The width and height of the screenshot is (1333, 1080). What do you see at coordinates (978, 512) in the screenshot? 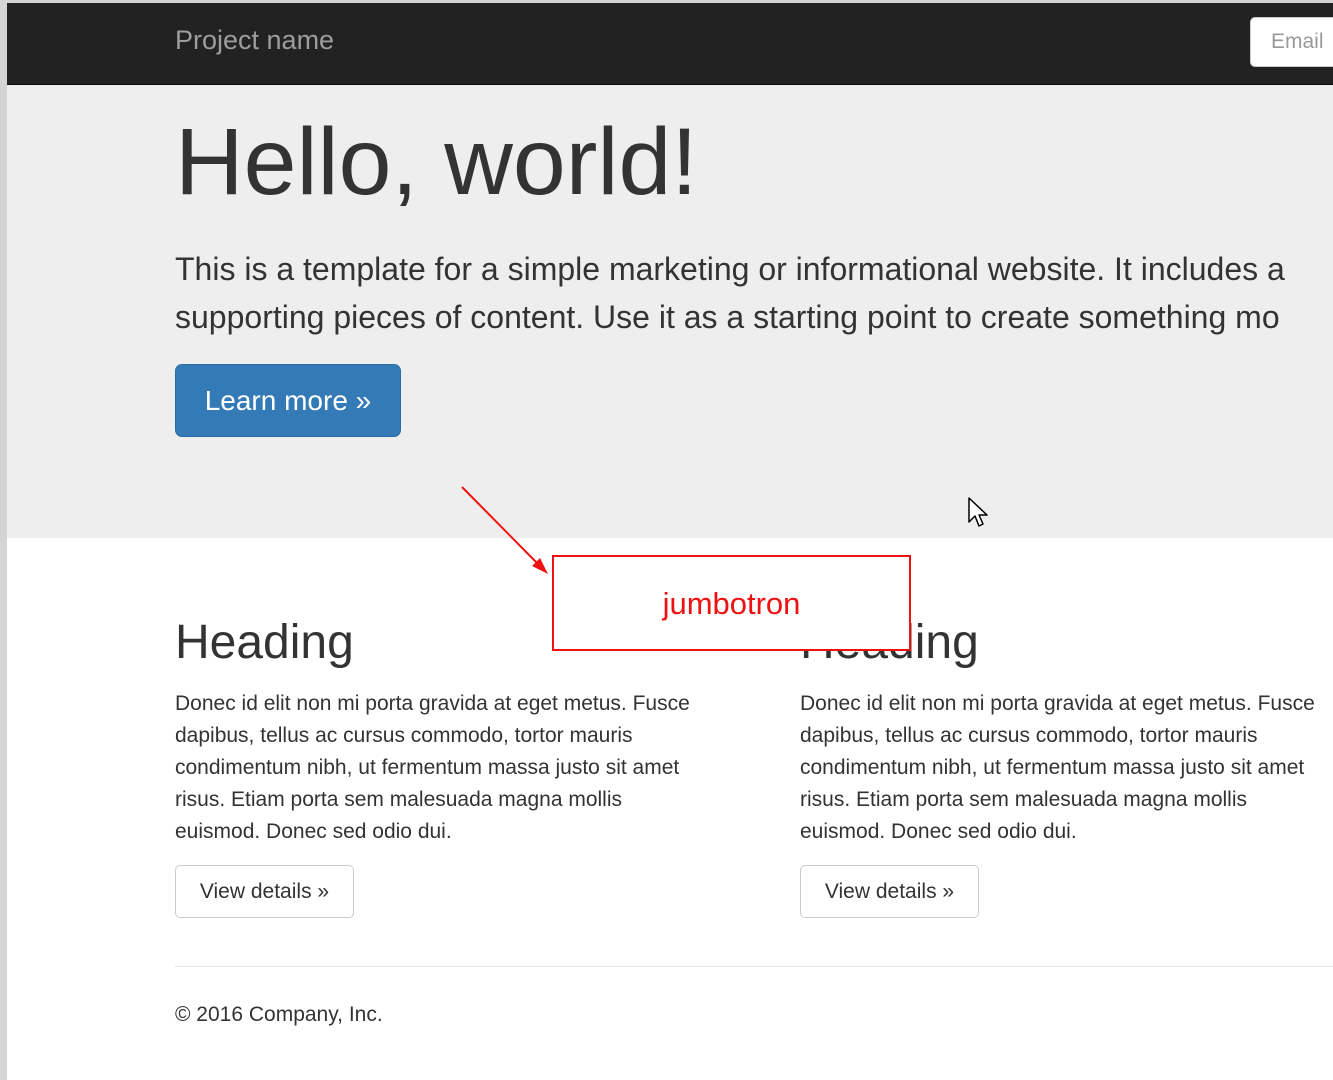
I see `mouse-pointer-icon` at bounding box center [978, 512].